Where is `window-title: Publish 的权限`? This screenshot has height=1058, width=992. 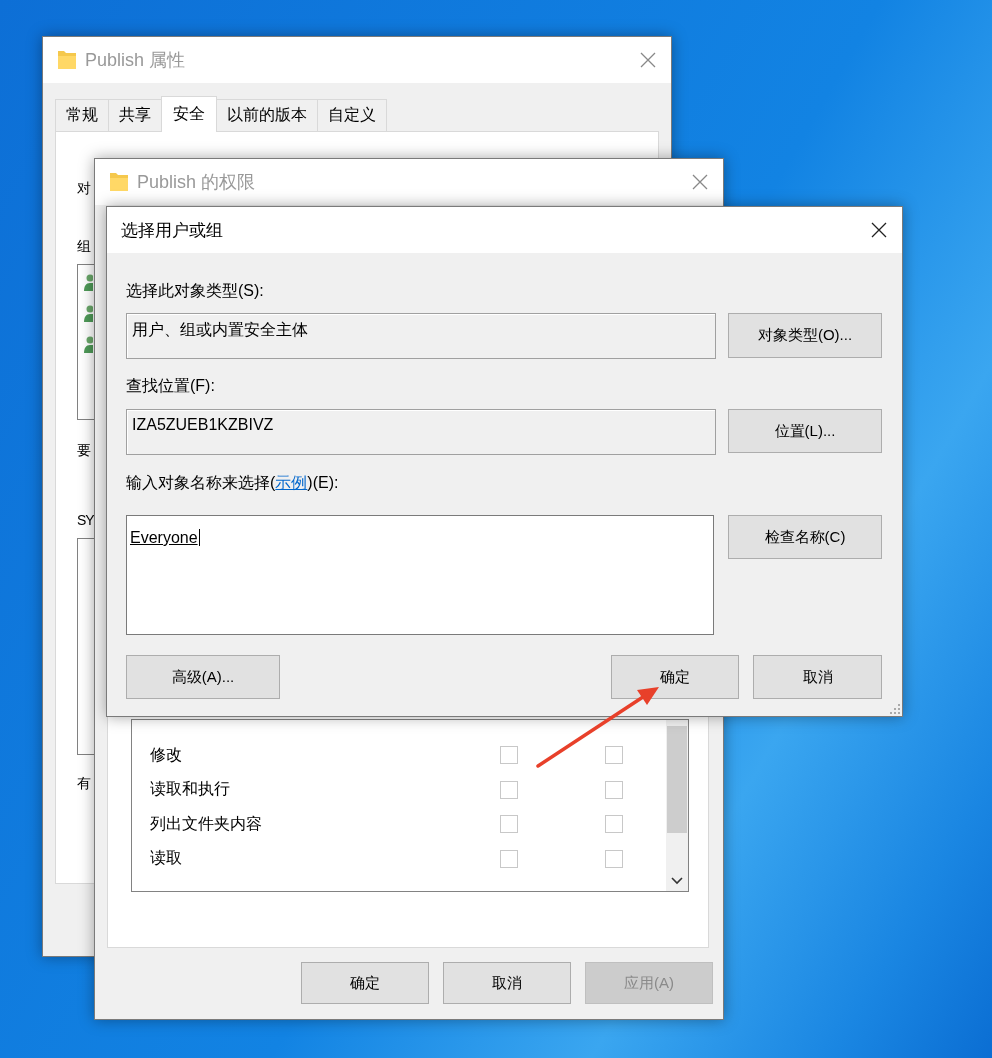
window-title: Publish 的权限 is located at coordinates (197, 182).